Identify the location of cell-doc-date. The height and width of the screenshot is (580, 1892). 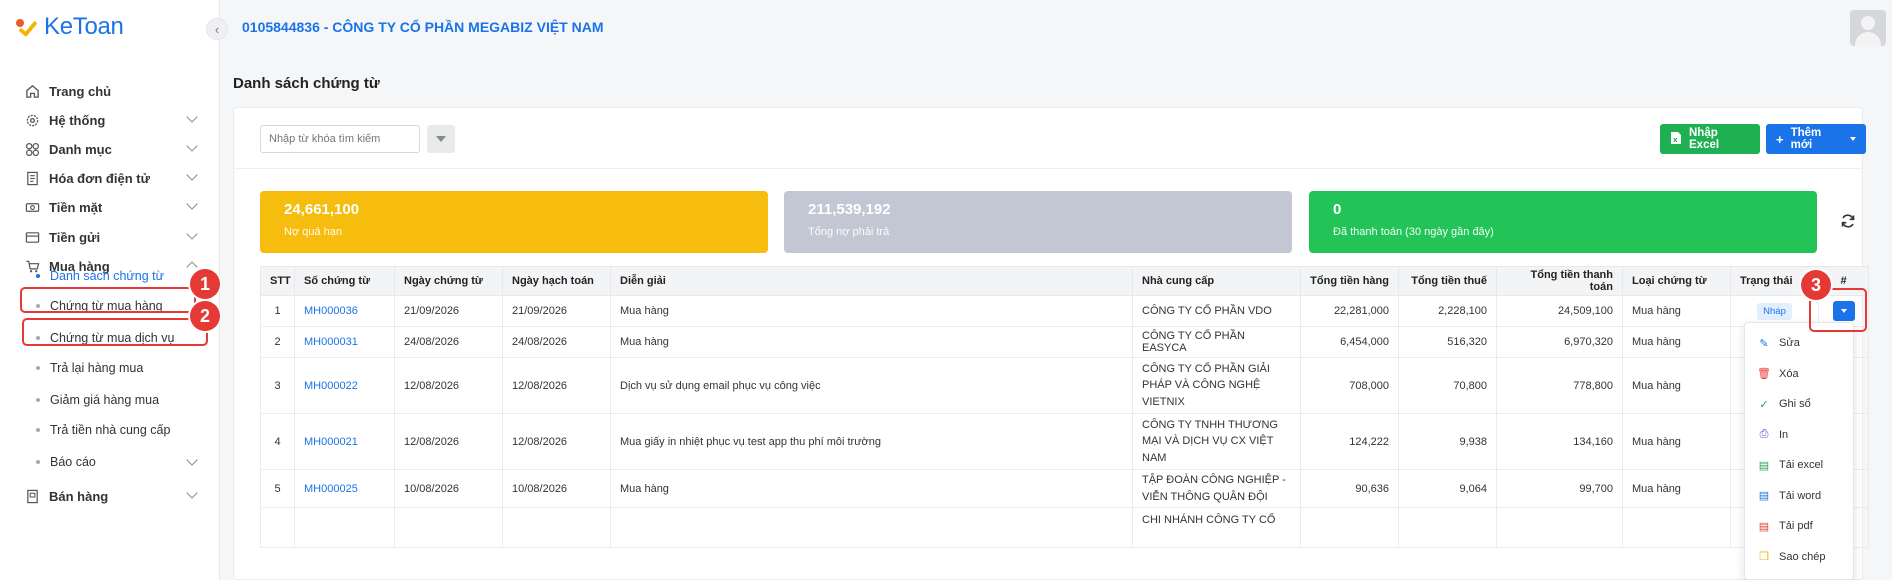
(448, 527).